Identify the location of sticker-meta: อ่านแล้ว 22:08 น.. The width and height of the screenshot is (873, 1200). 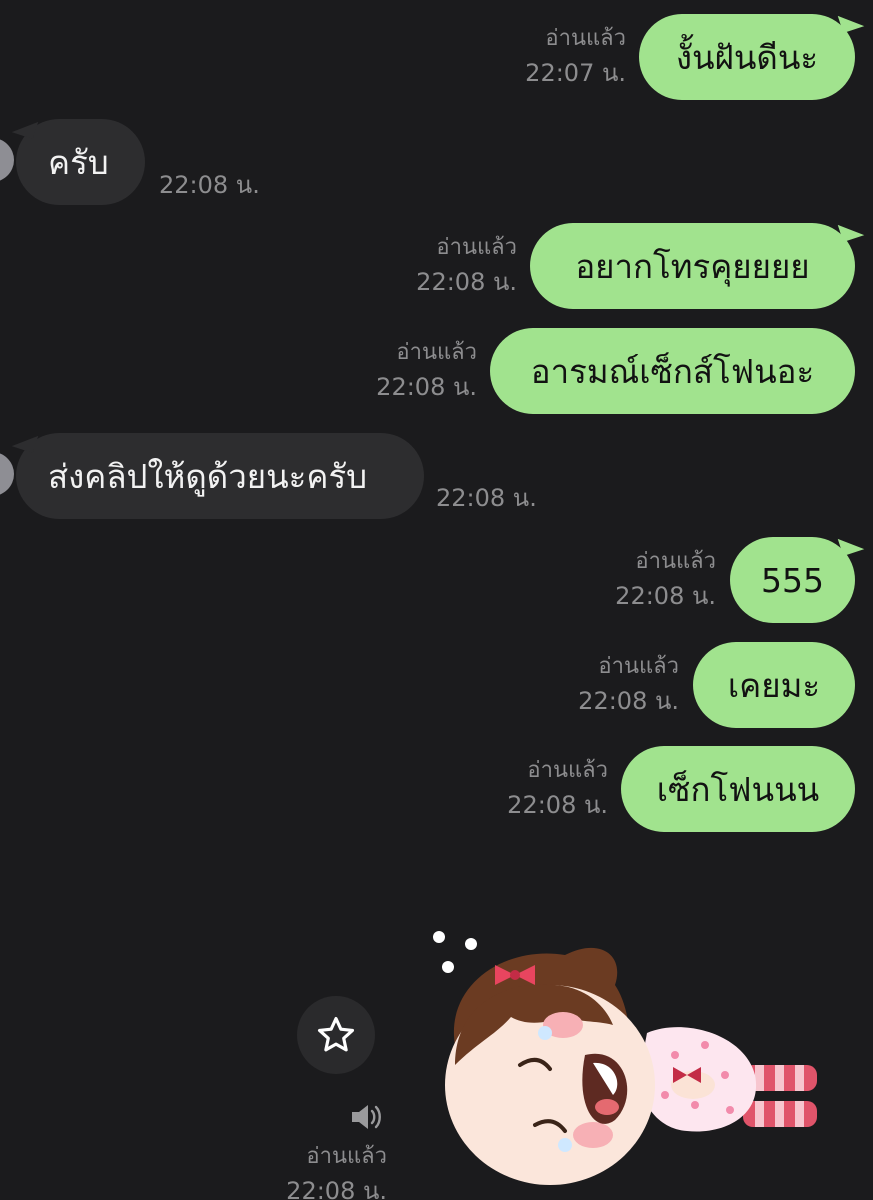
(336, 1170).